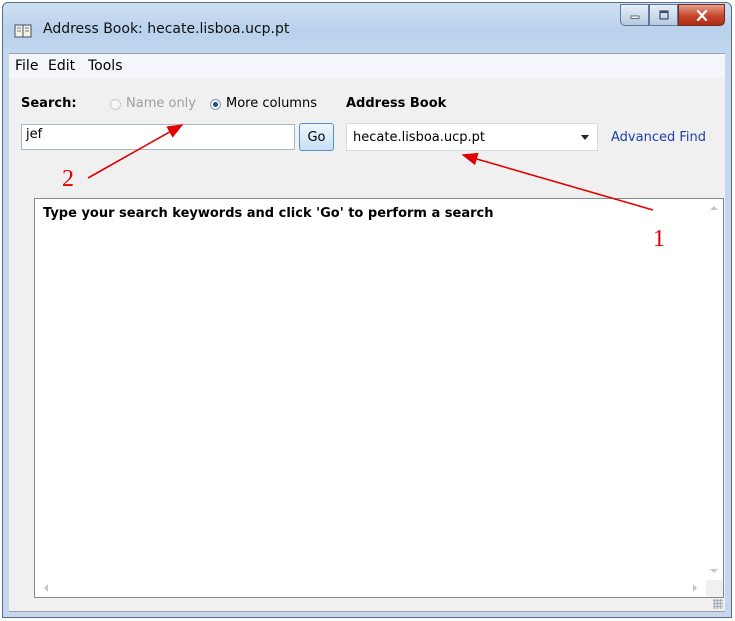 The image size is (735, 621). Describe the element at coordinates (166, 29) in the screenshot. I see `window-title: Address Book: hecate.lisboa.ucp.pt` at that location.